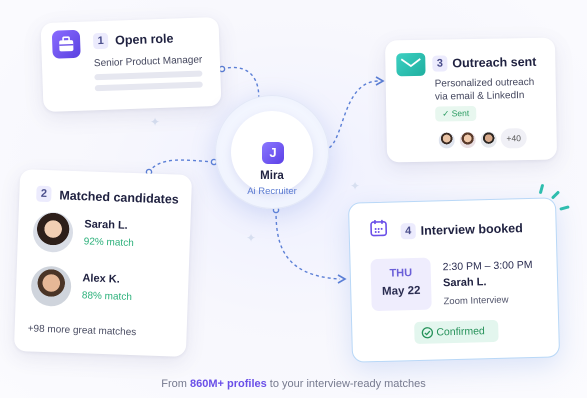 Image resolution: width=587 pixels, height=398 pixels. I want to click on interview-candidate: Sarah L., so click(464, 283).